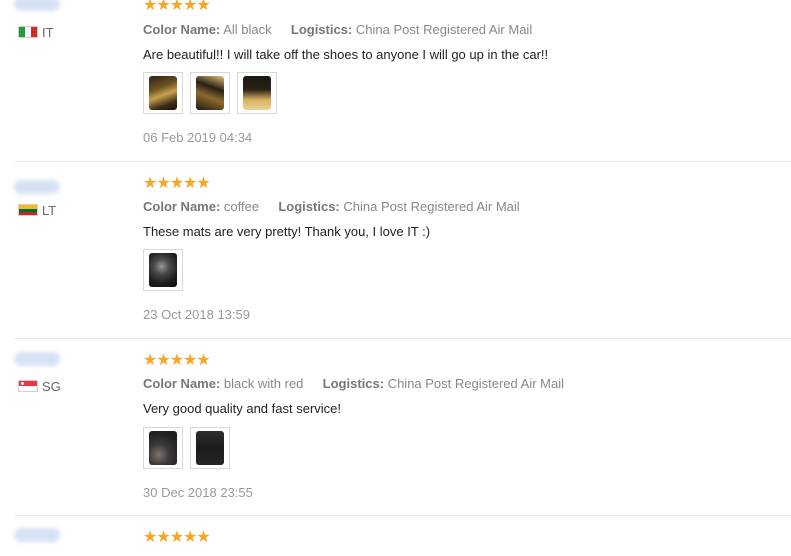  Describe the element at coordinates (247, 29) in the screenshot. I see `color-name-value: All black` at that location.